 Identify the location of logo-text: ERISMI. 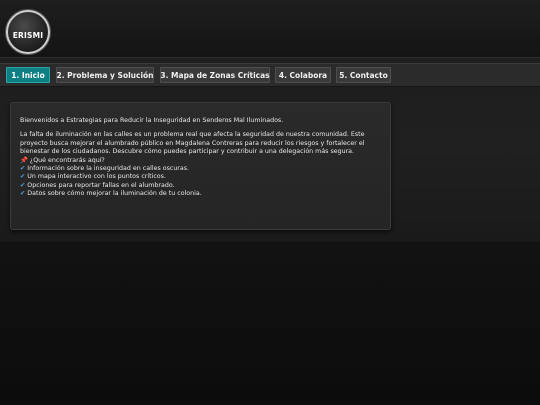
(28, 35).